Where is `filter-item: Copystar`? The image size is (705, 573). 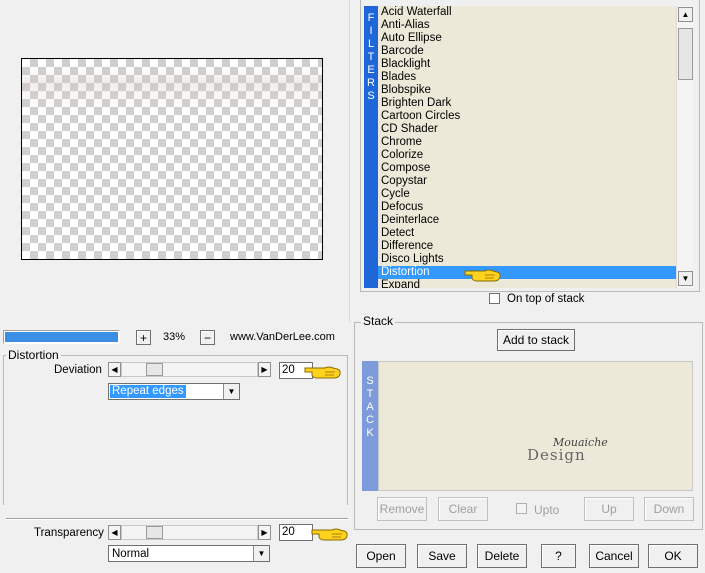 filter-item: Copystar is located at coordinates (527, 181).